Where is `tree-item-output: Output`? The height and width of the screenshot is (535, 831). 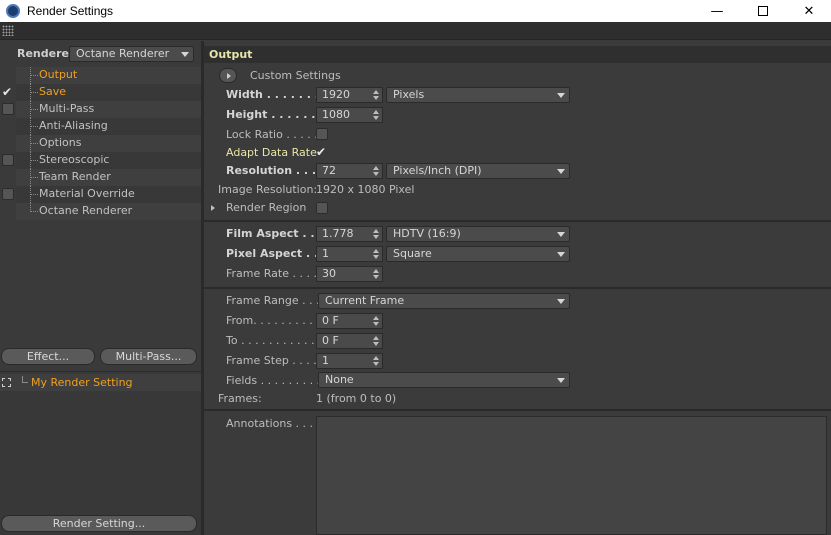 tree-item-output: Output is located at coordinates (100, 75).